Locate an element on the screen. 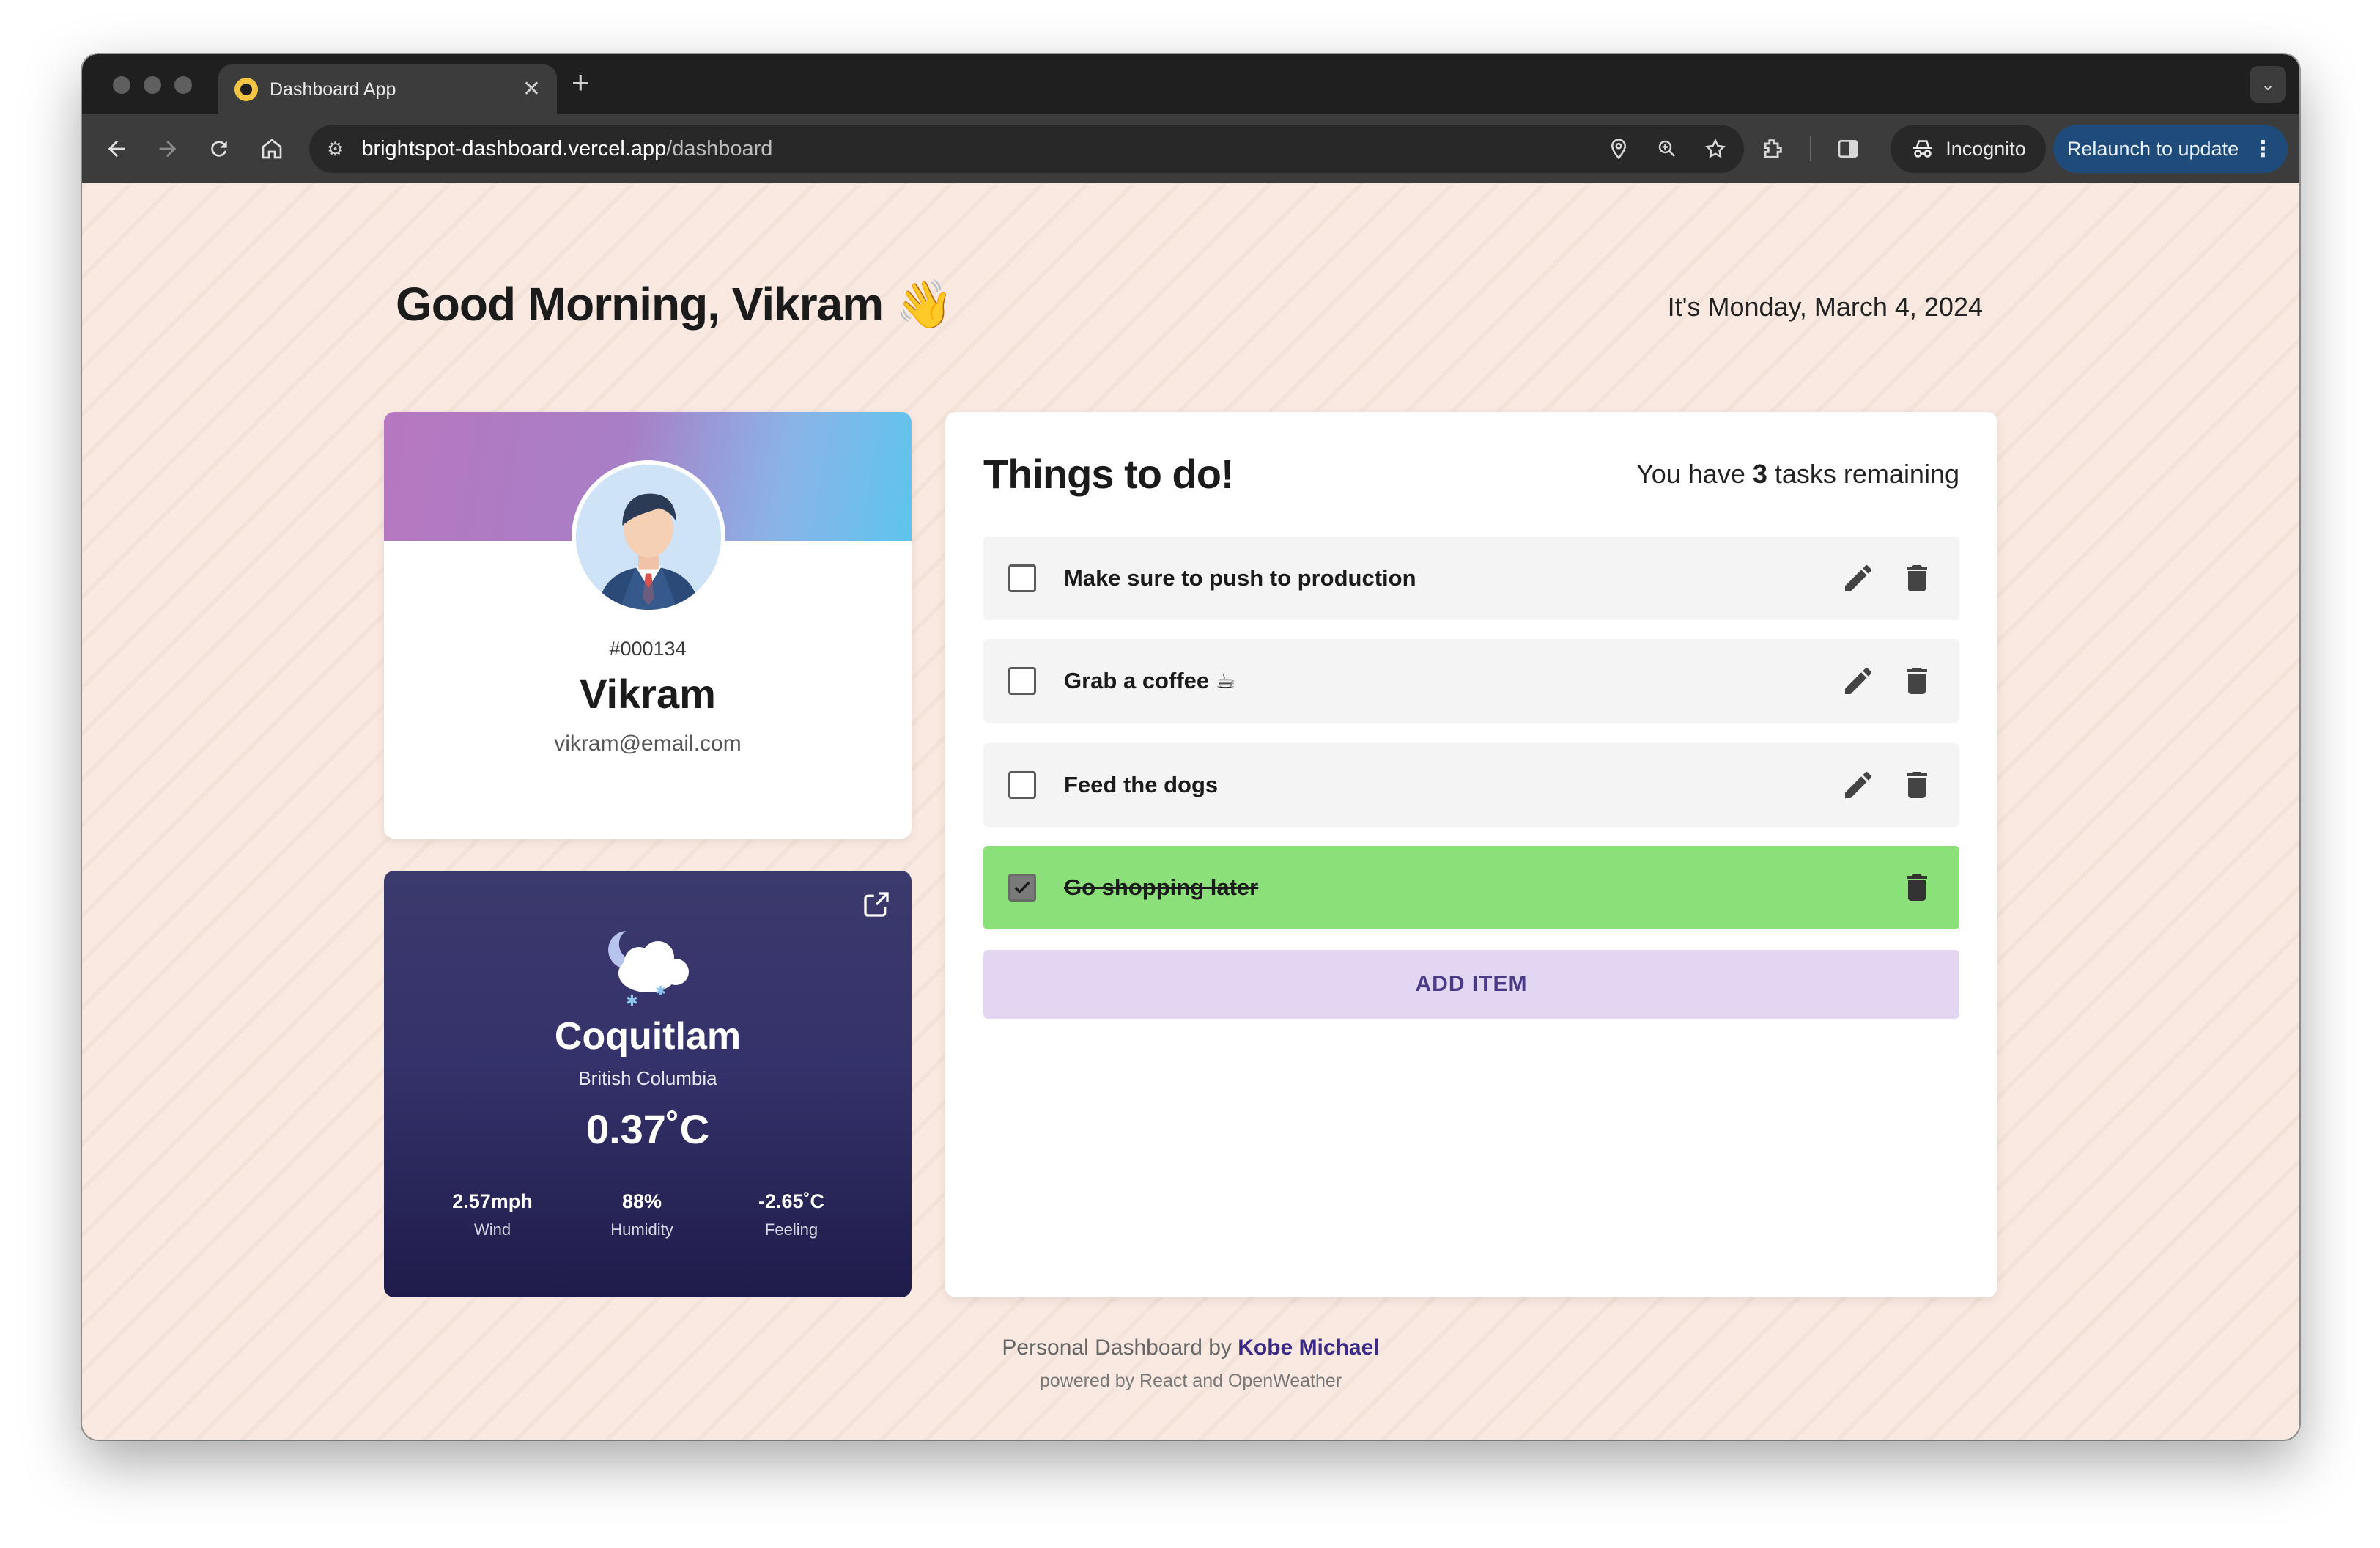 The image size is (2380, 1548). greeting-text: Good Morning, Vikram is located at coordinates (640, 304).